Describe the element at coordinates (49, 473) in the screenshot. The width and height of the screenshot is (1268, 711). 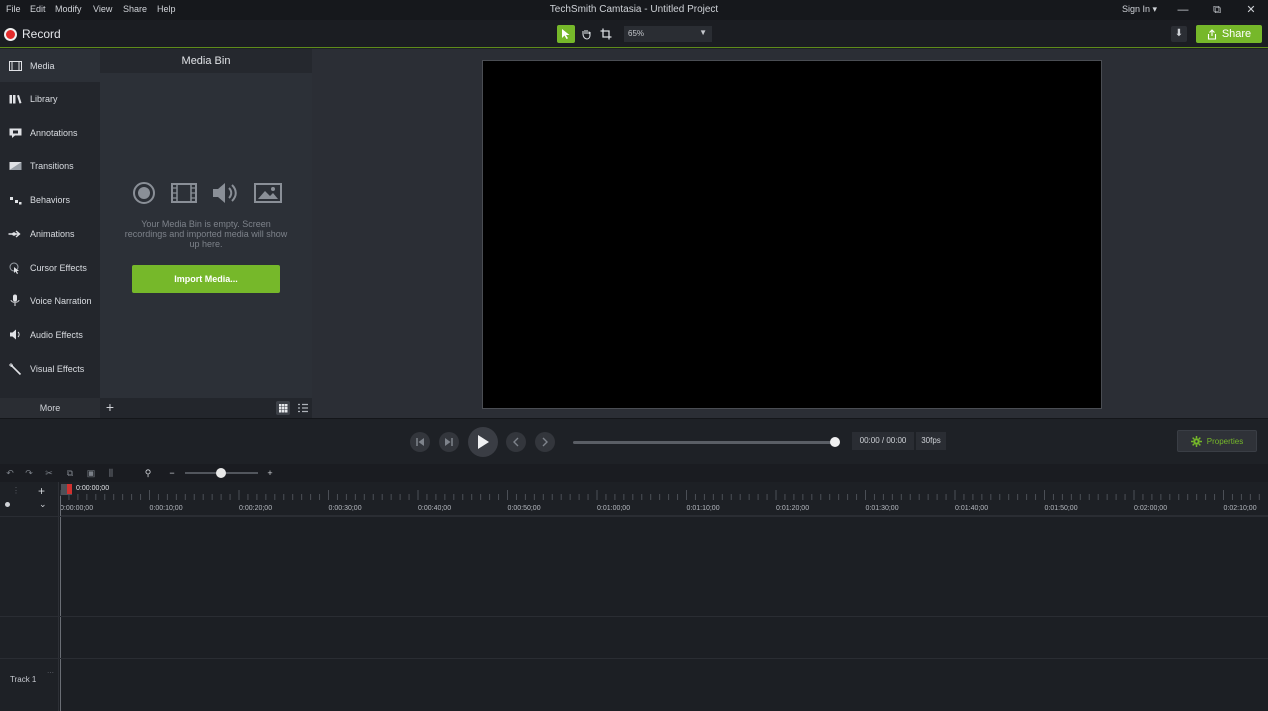
I see `cut-icon: ✂` at that location.